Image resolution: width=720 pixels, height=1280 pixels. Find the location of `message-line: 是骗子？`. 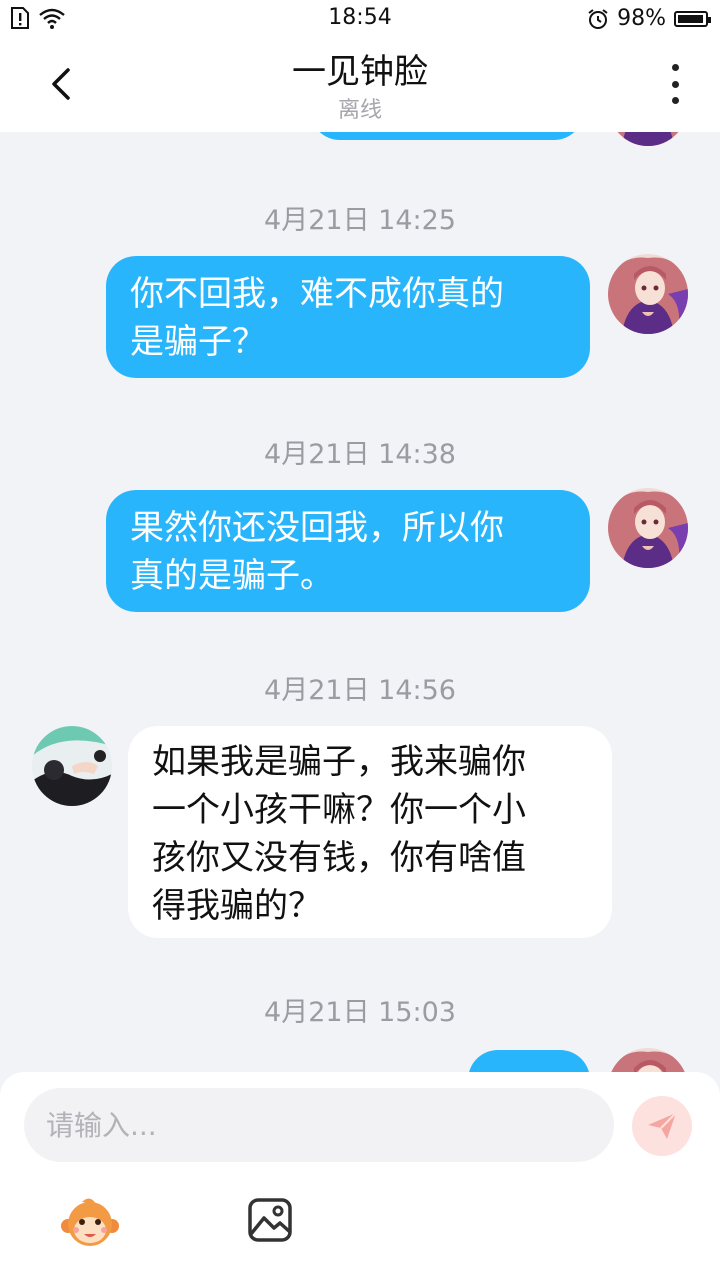

message-line: 是骗子？ is located at coordinates (198, 342).